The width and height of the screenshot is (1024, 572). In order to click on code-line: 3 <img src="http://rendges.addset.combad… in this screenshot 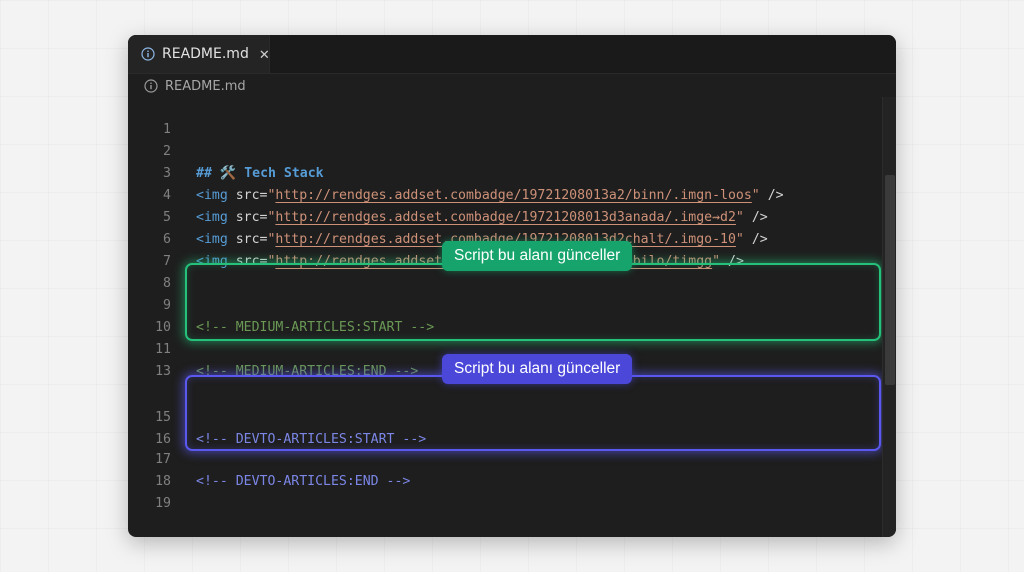, I will do `click(456, 172)`.